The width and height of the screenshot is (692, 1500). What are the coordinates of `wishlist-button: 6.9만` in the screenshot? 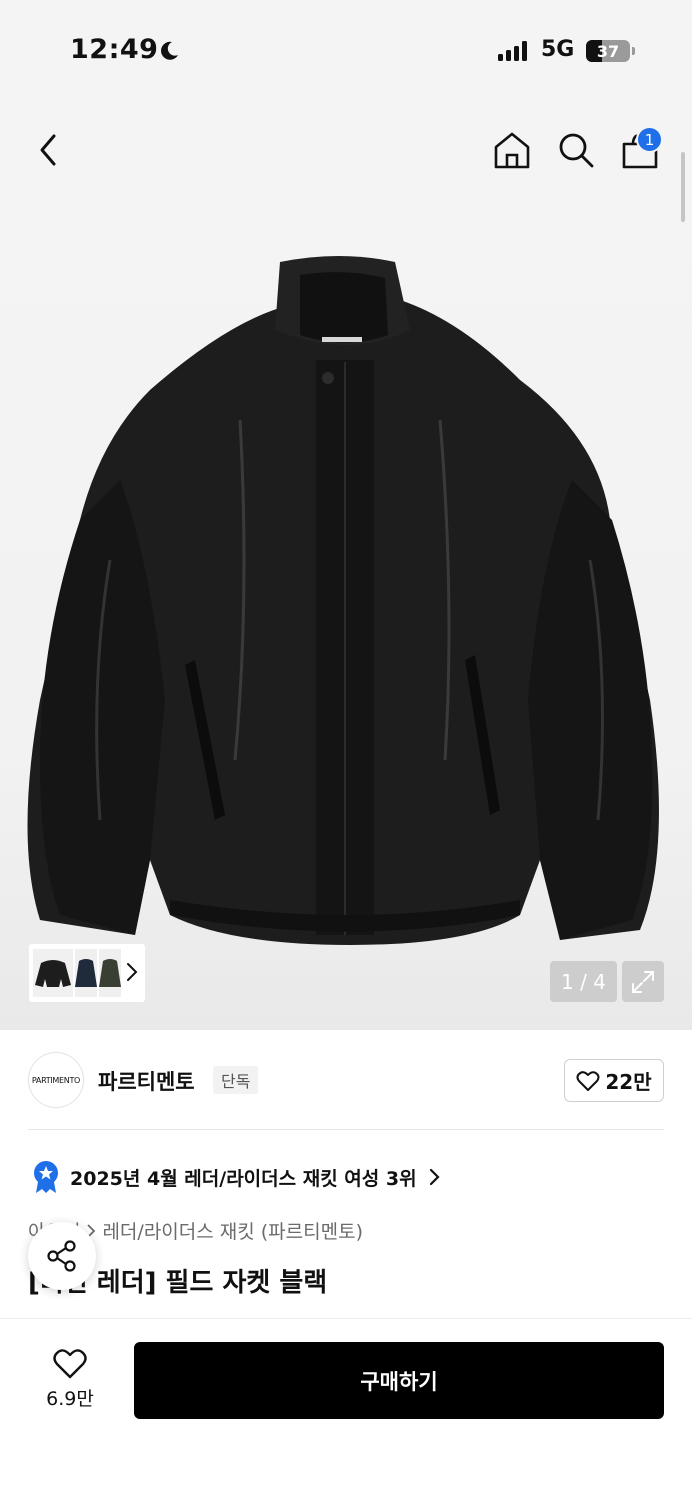 It's located at (70, 1379).